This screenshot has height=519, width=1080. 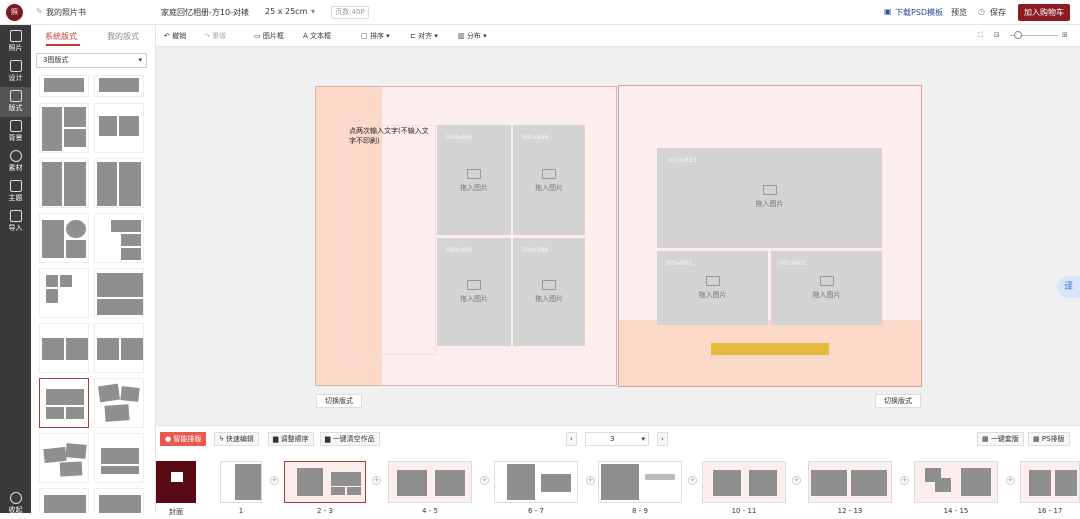 What do you see at coordinates (350, 12) in the screenshot?
I see `page-count-badge: 页数:40P` at bounding box center [350, 12].